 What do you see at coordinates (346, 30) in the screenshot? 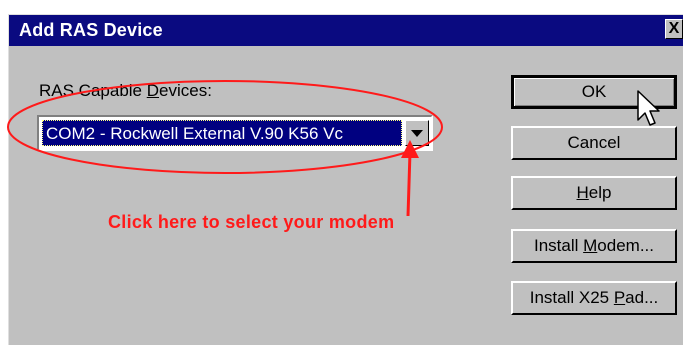
I see `title-bar: Add RAS Device` at bounding box center [346, 30].